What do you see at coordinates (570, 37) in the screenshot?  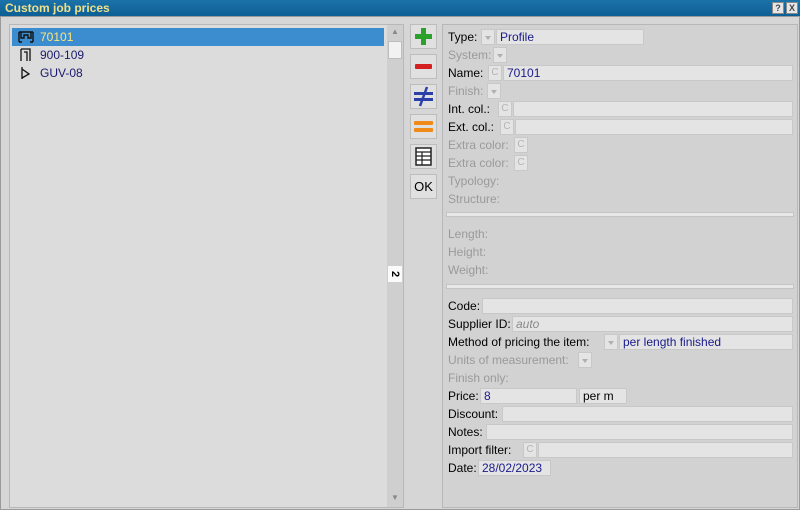 I see `type-field: Profile` at bounding box center [570, 37].